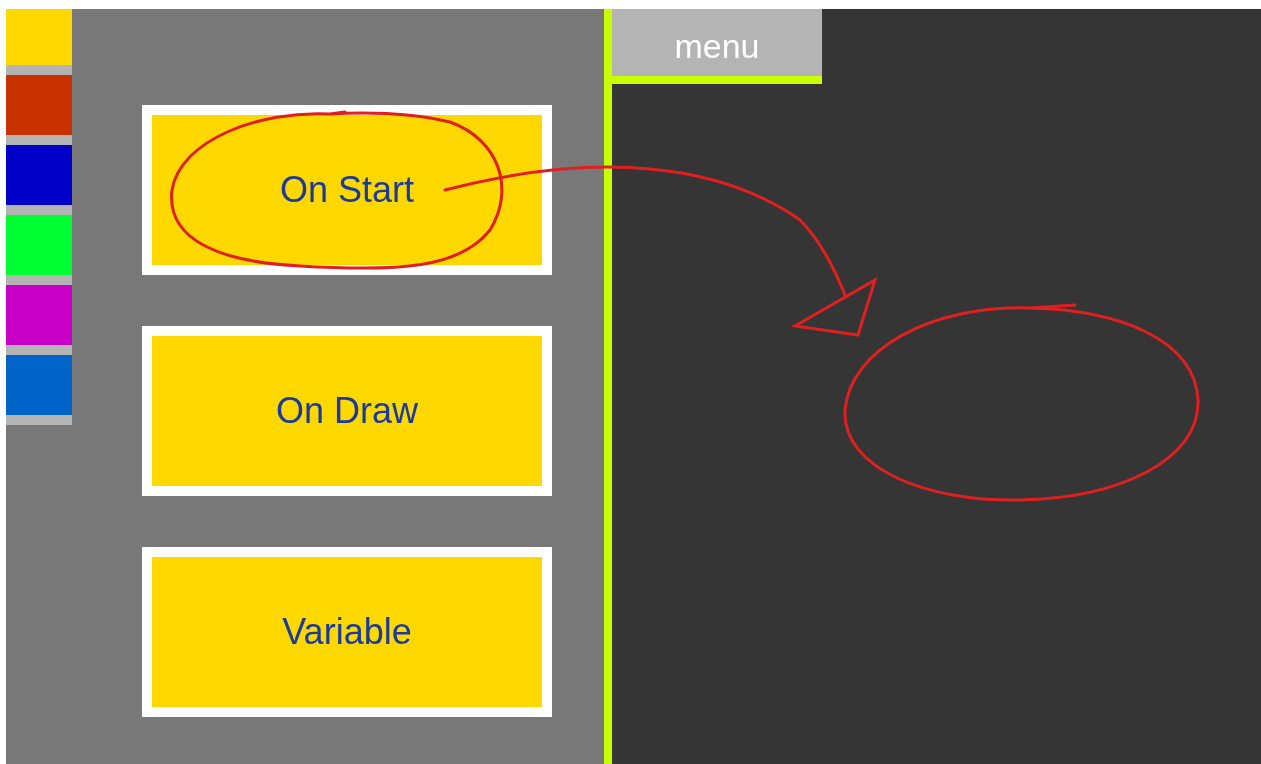 The height and width of the screenshot is (764, 1261). What do you see at coordinates (347, 632) in the screenshot?
I see `code-block: Variable` at bounding box center [347, 632].